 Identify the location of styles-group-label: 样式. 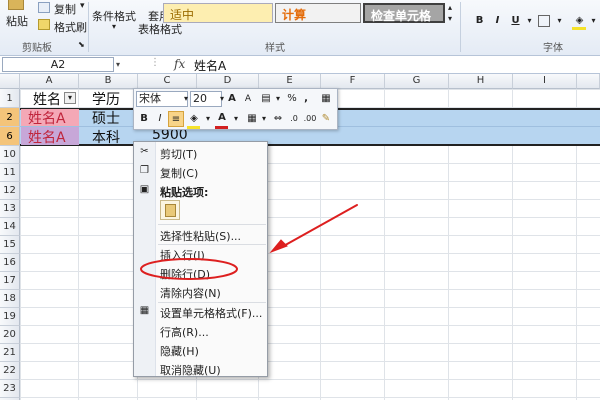
(275, 48).